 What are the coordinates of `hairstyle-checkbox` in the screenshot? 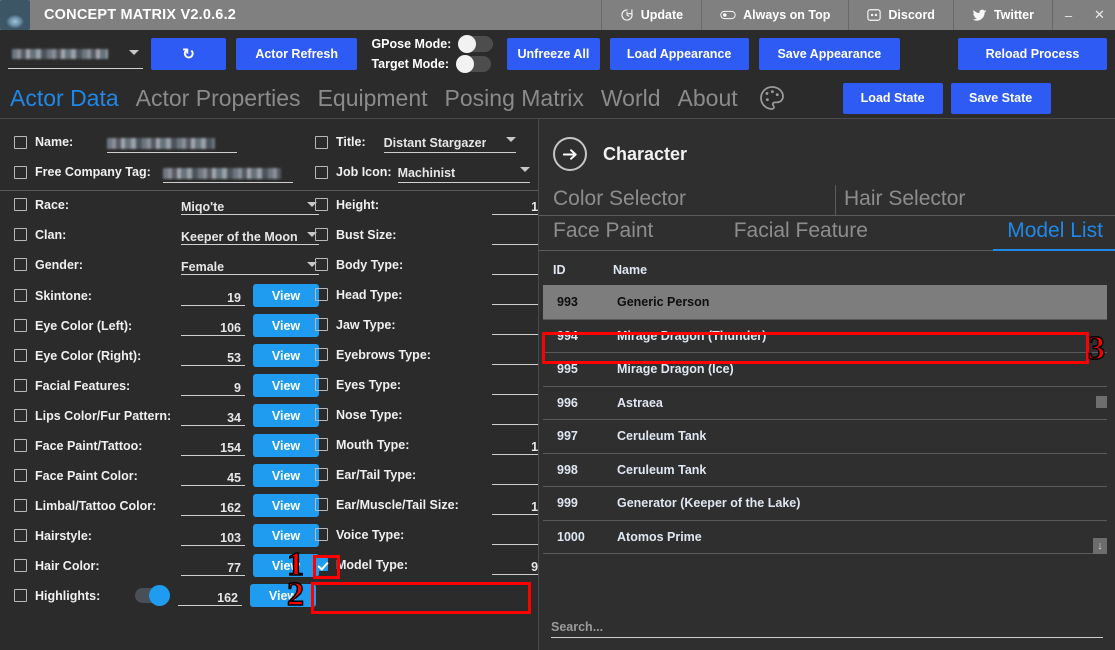 It's located at (20, 535).